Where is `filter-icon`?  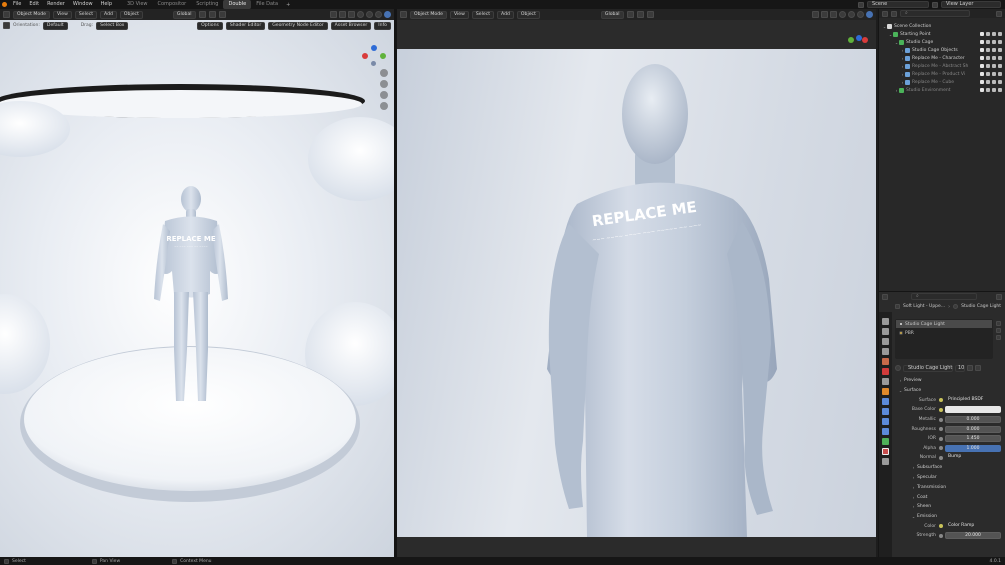 filter-icon is located at coordinates (999, 13).